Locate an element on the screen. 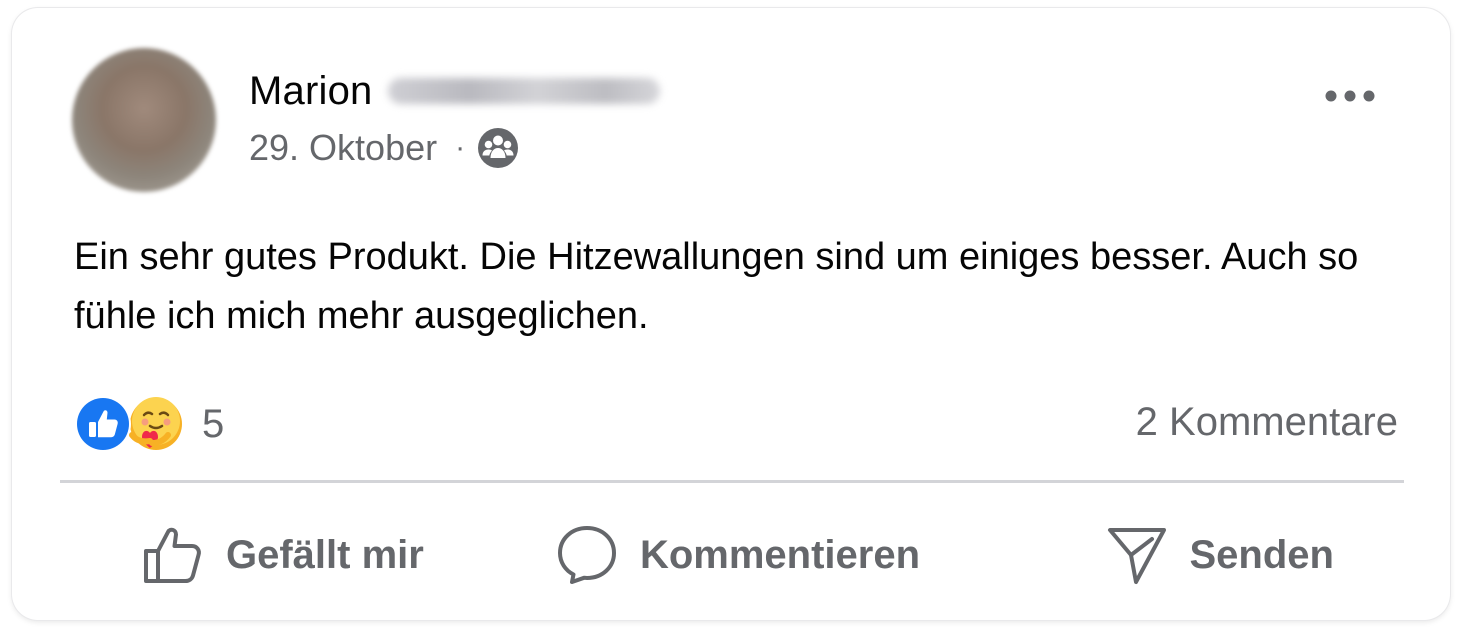 The image size is (1464, 636). post-date: 29. Oktober is located at coordinates (343, 148).